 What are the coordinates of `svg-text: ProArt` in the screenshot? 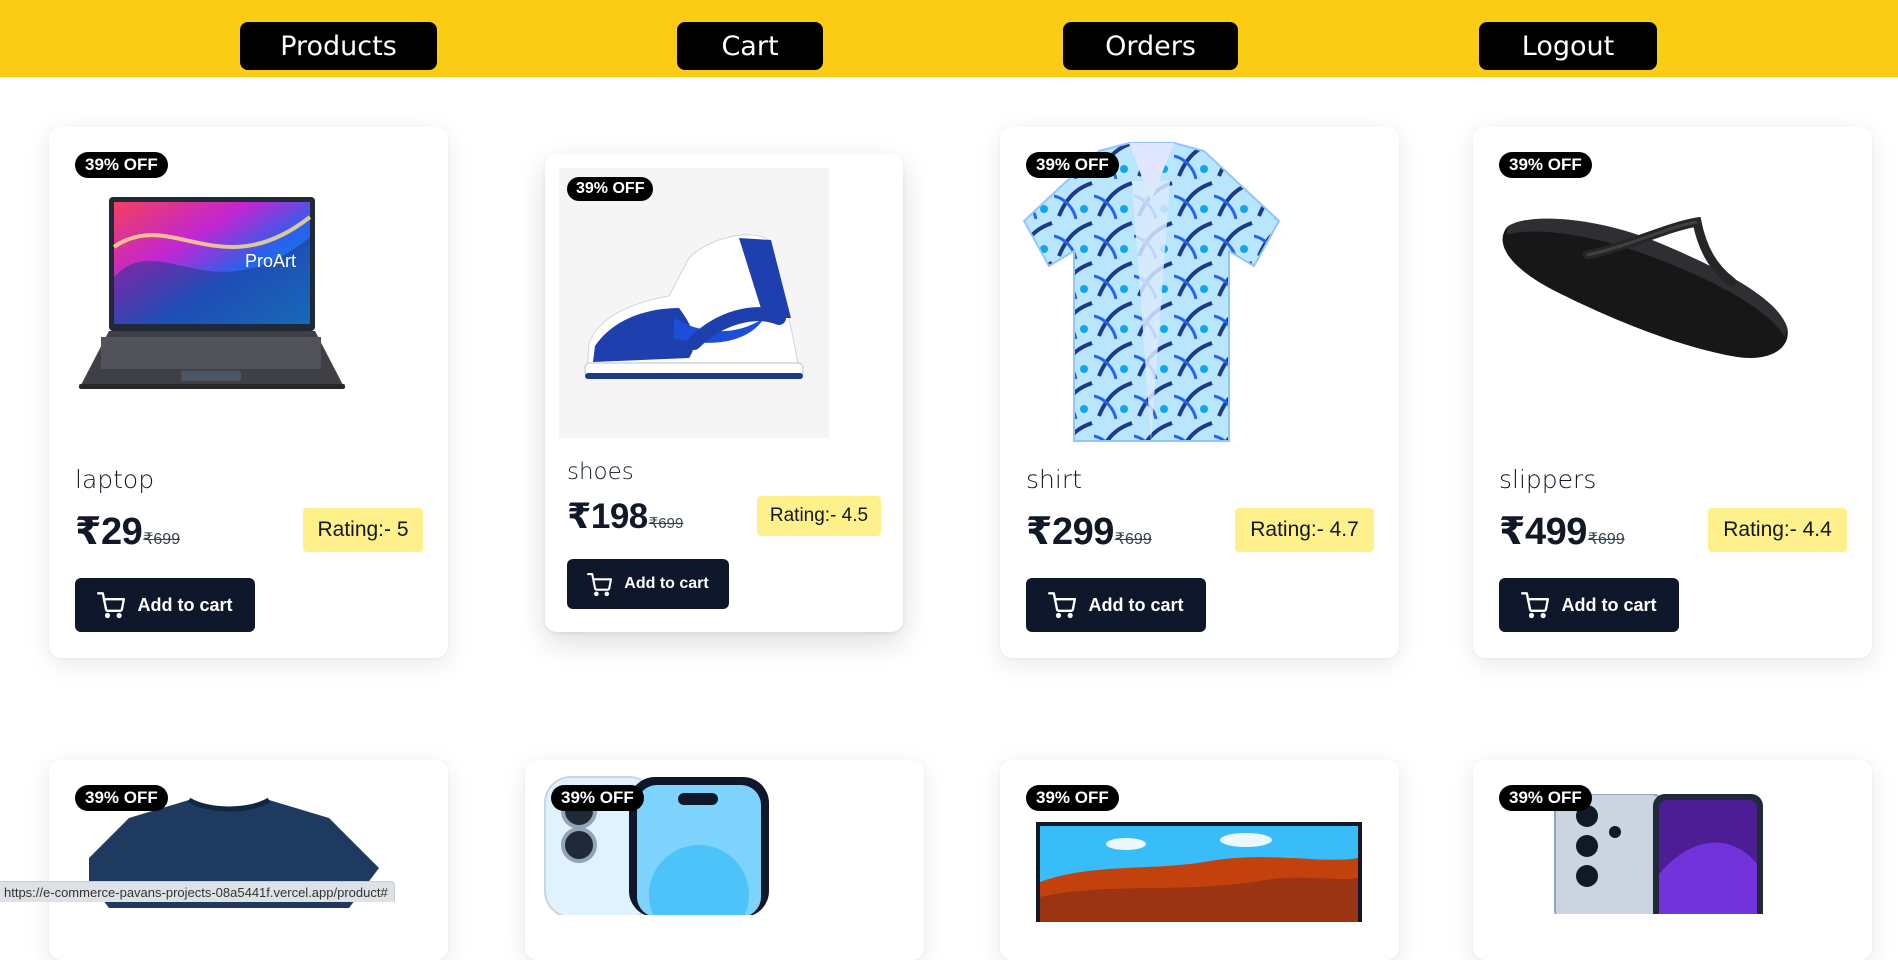 It's located at (270, 261).